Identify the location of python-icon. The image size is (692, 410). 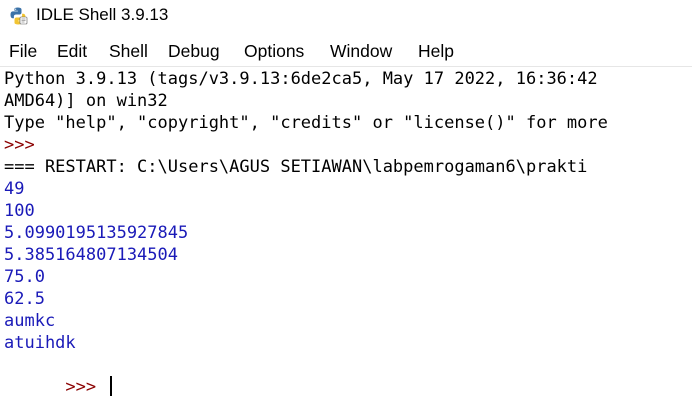
(19, 16).